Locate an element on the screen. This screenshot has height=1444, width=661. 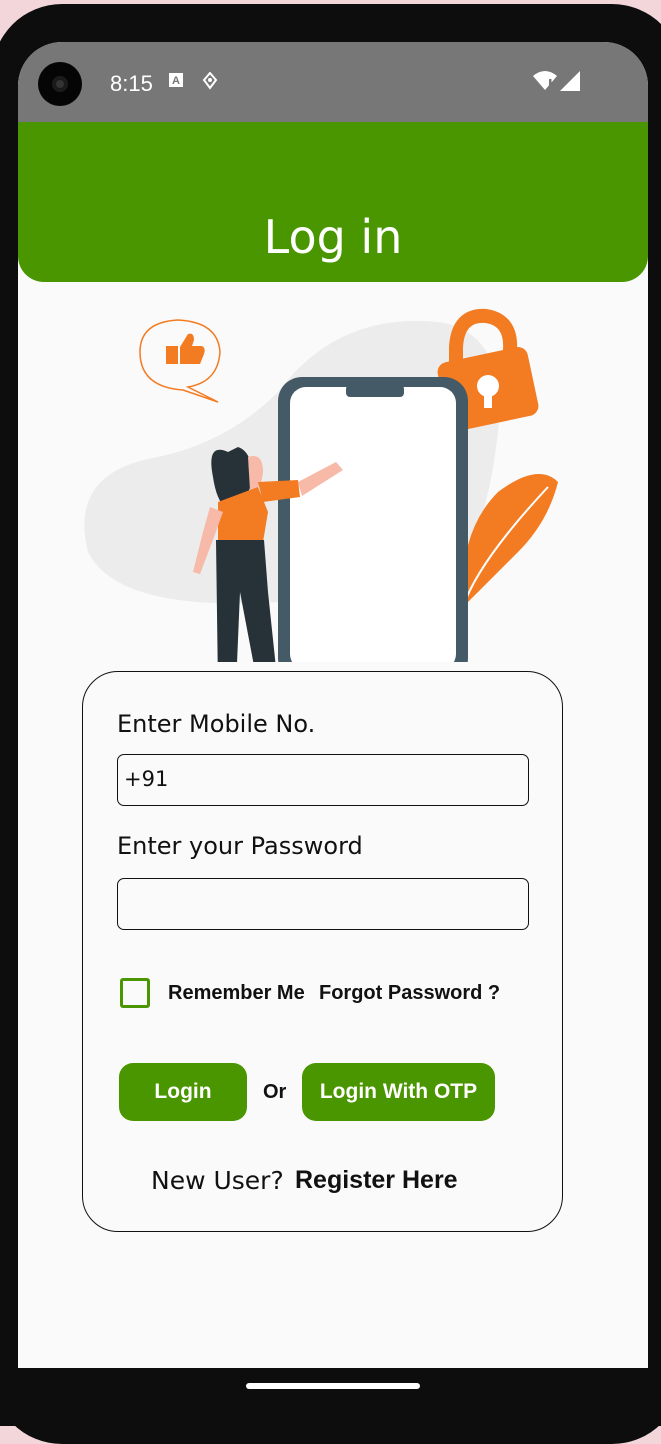
camera-cutout is located at coordinates (60, 84).